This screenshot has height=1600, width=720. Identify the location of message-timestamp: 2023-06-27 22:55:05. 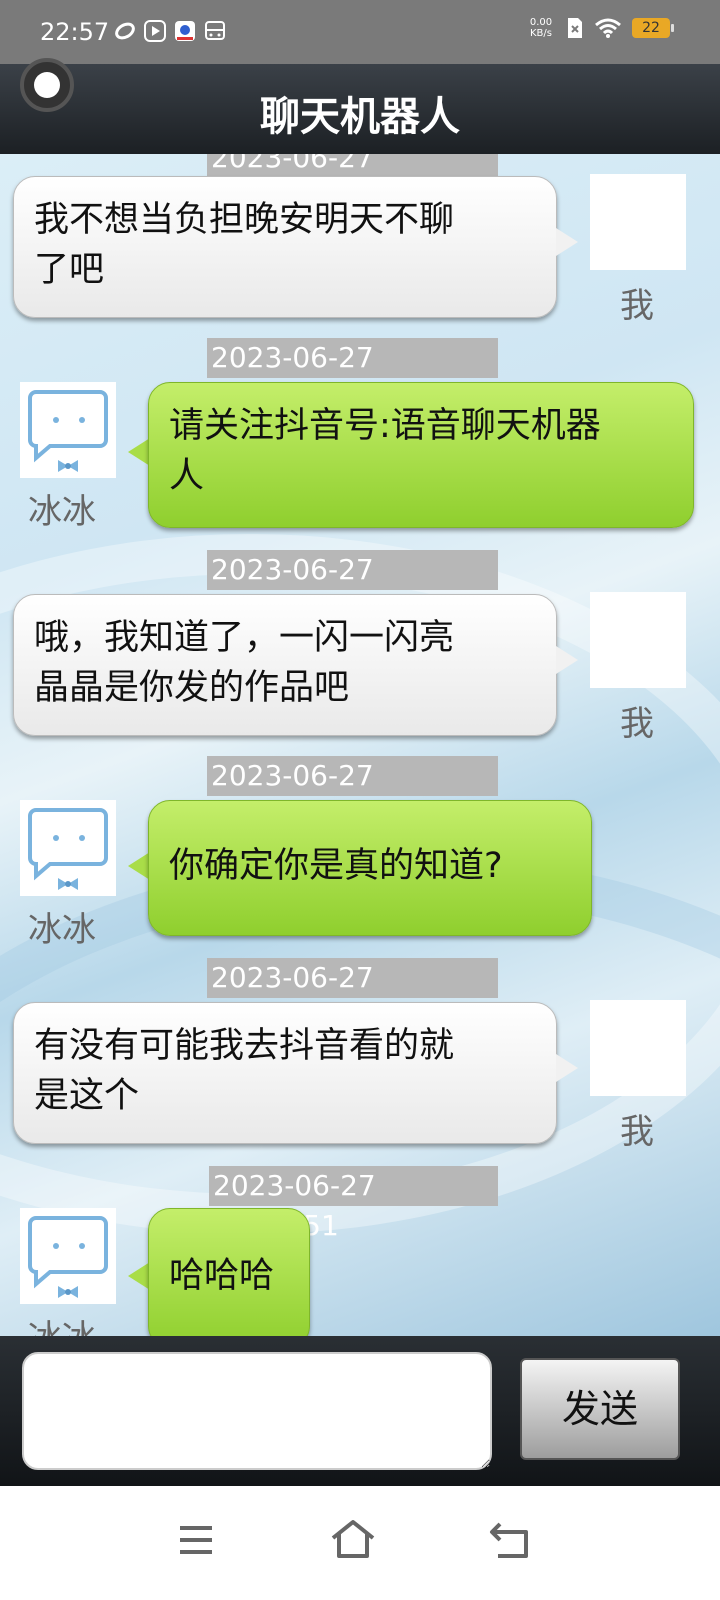
(352, 588).